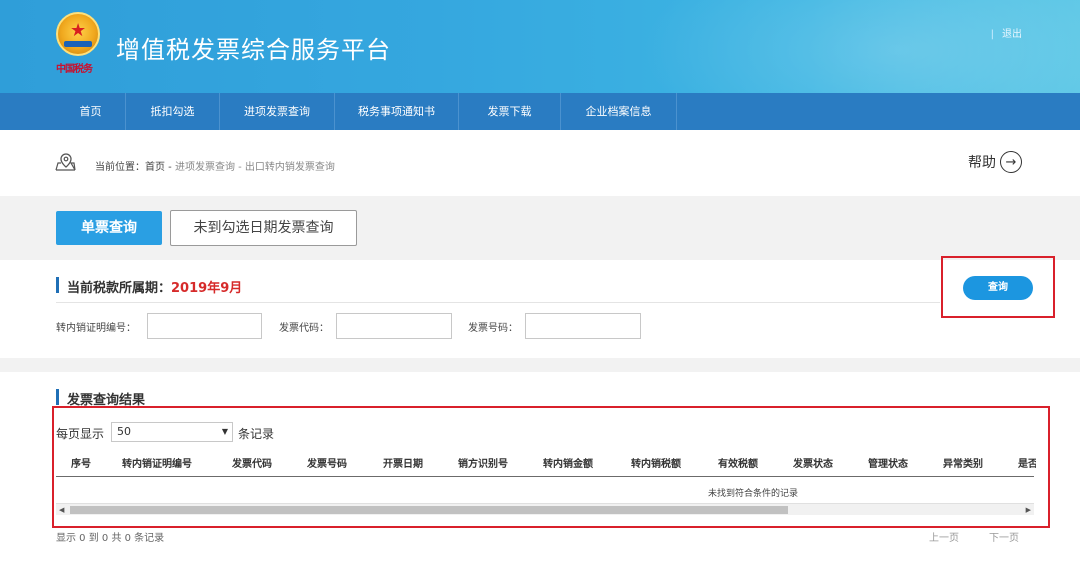 The width and height of the screenshot is (1080, 566). Describe the element at coordinates (173, 111) in the screenshot. I see `nav-tab-deduction-check: 抵扣勾选` at that location.